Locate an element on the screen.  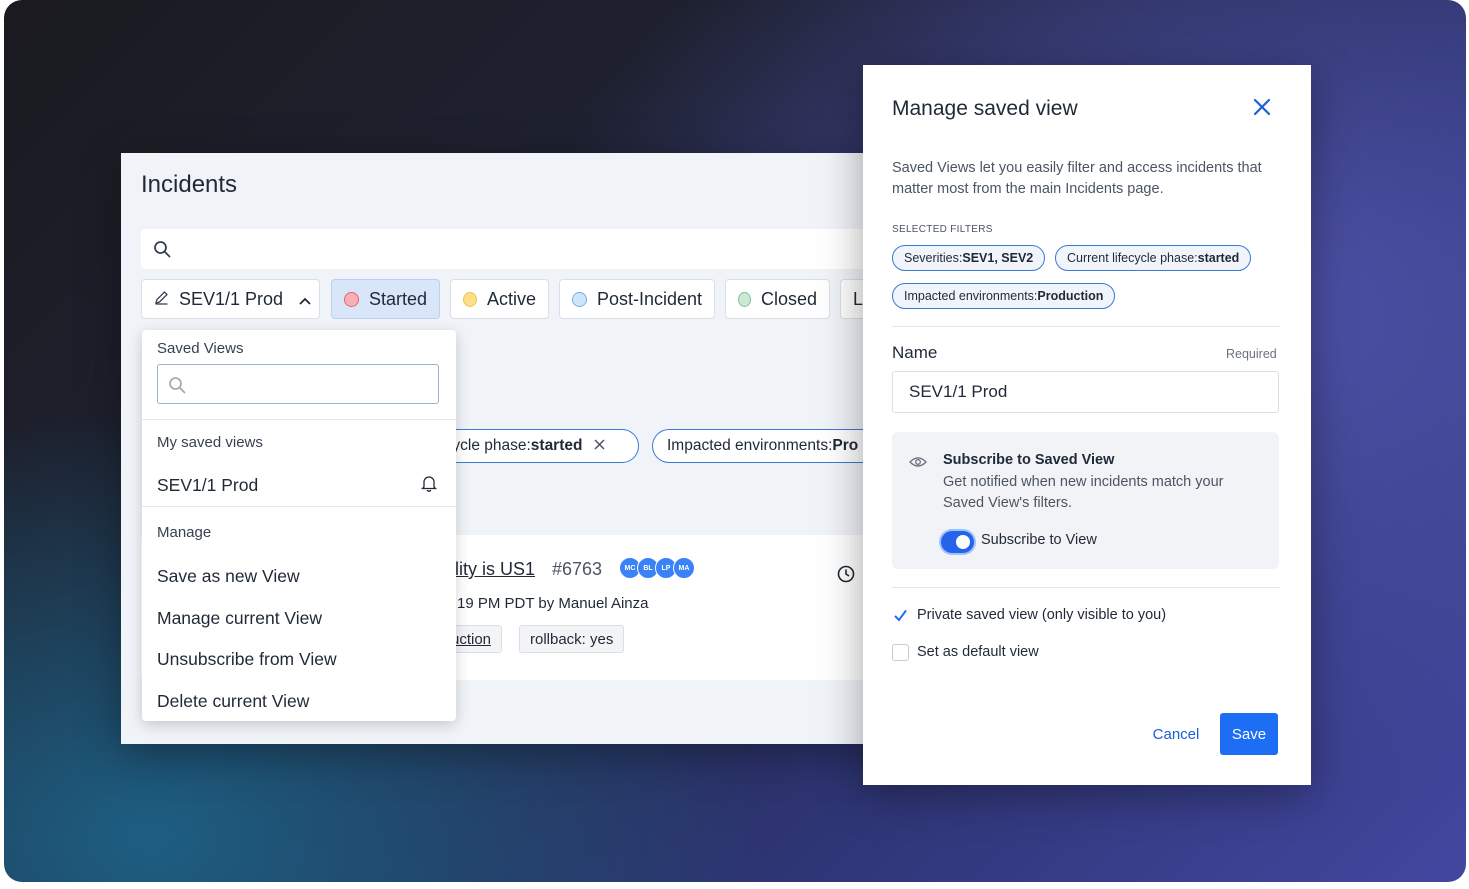
filter-chip-active: Active is located at coordinates (499, 299).